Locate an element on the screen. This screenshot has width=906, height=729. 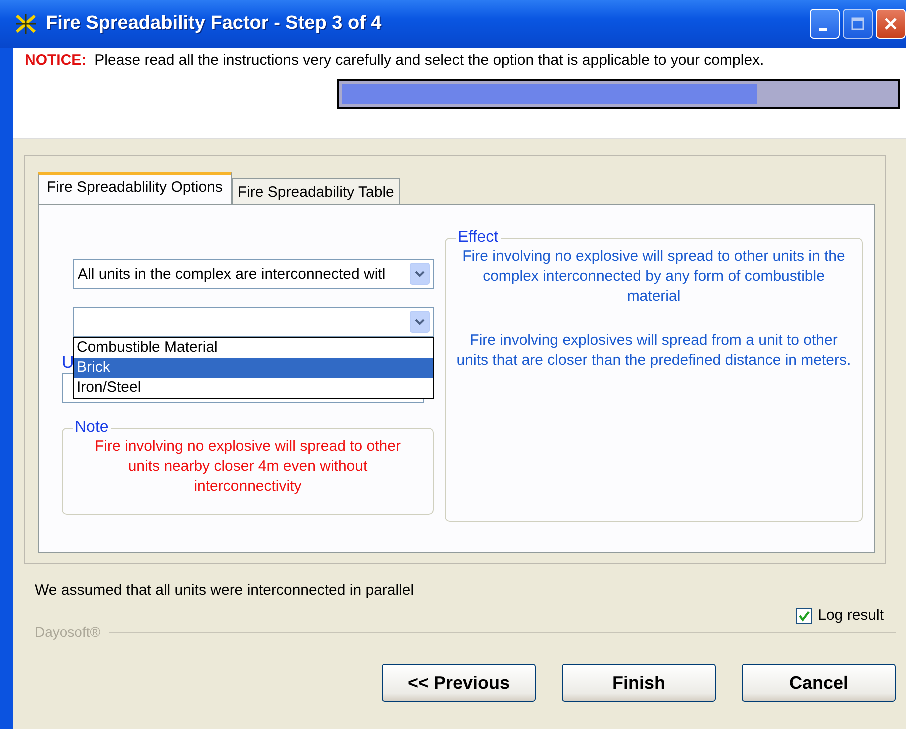
wizard-button: Cancel is located at coordinates (819, 683).